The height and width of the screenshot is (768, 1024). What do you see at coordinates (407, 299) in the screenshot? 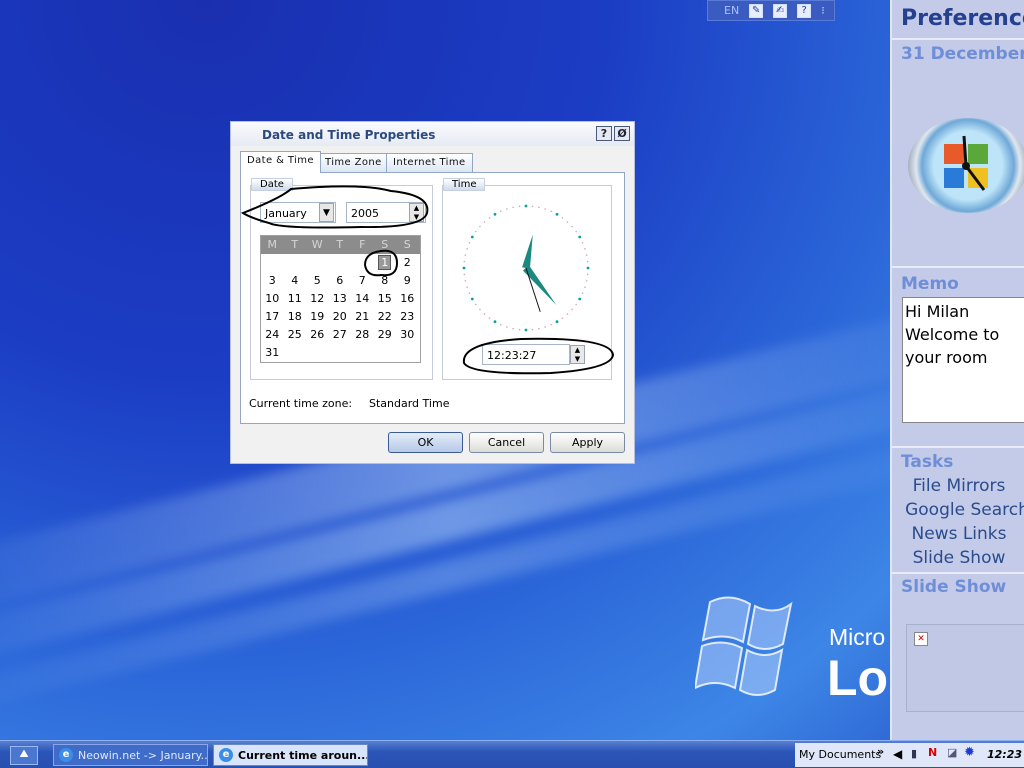
I see `calendar-day: 16` at bounding box center [407, 299].